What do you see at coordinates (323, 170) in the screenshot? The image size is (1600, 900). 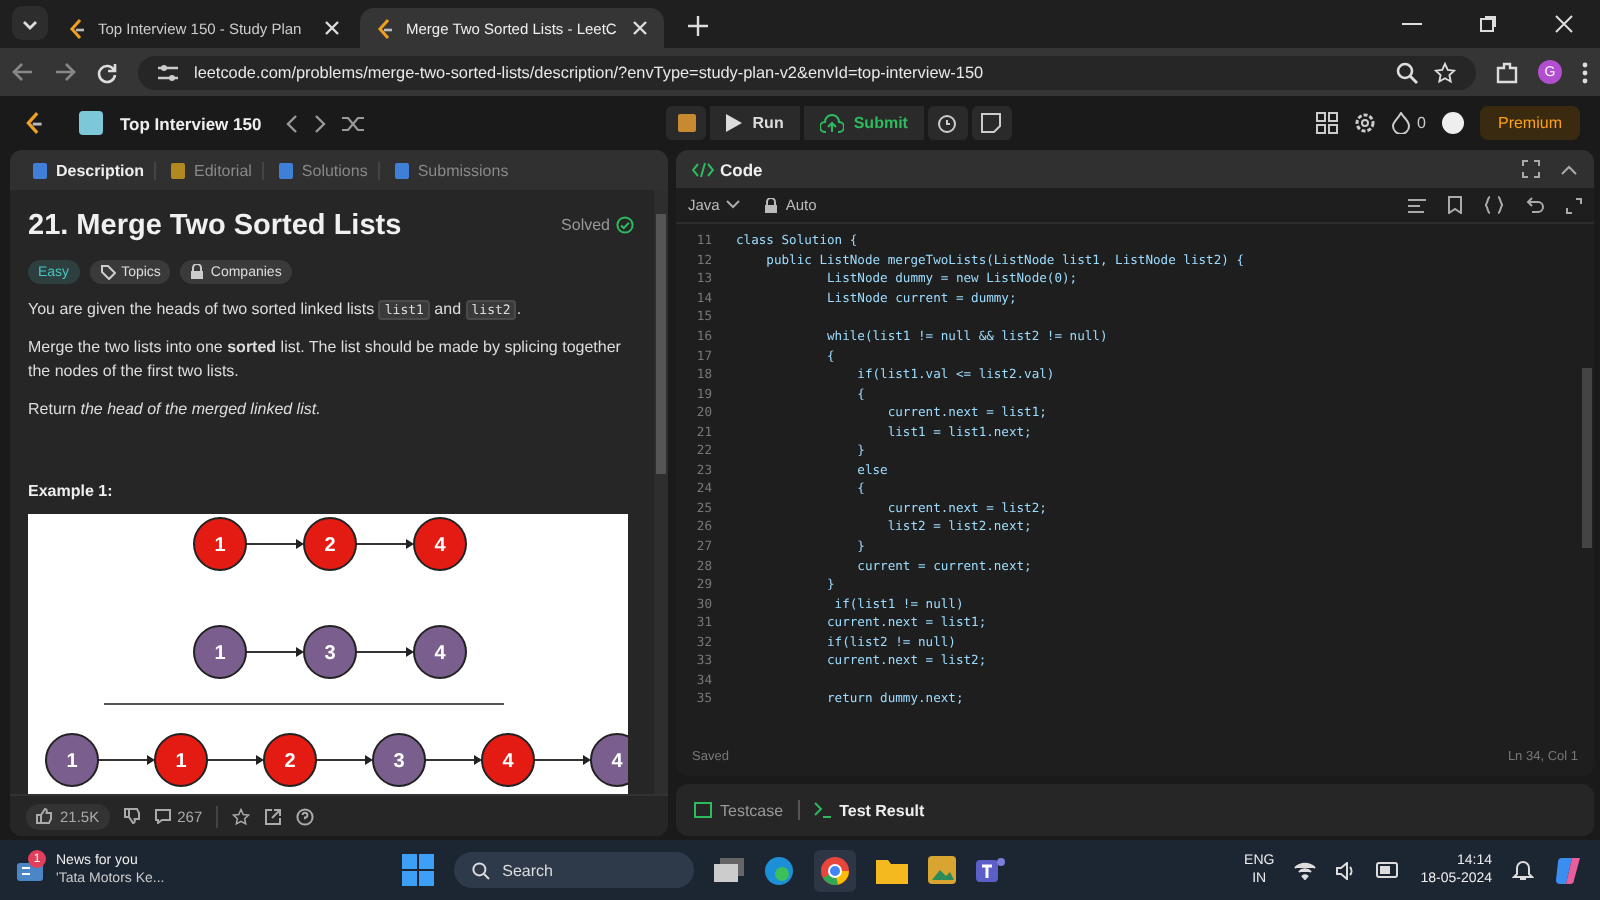 I see `panel-tab: Solutions` at bounding box center [323, 170].